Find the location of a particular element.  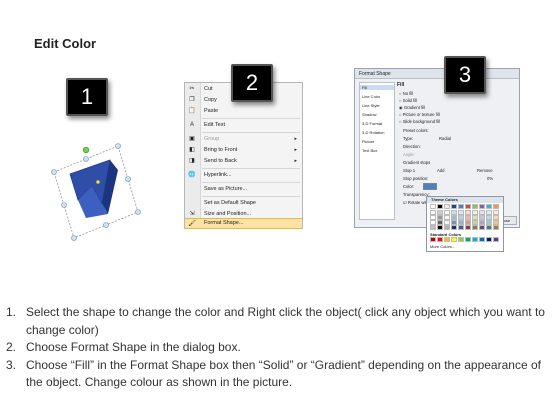

standard-color-row is located at coordinates (465, 239).